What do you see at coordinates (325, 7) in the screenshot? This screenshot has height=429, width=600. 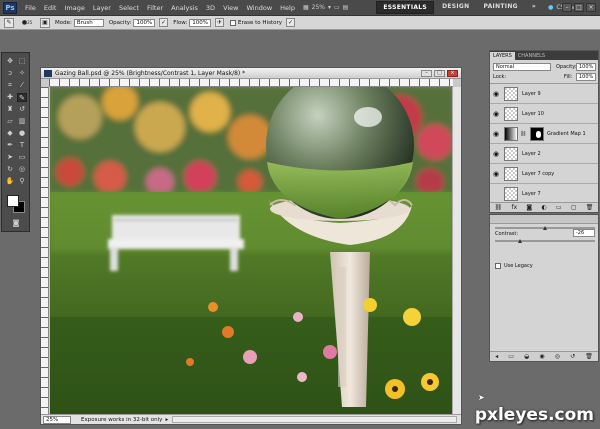 I see `arrange-controls: ▦ 25% ▾ ▭ ▤` at bounding box center [325, 7].